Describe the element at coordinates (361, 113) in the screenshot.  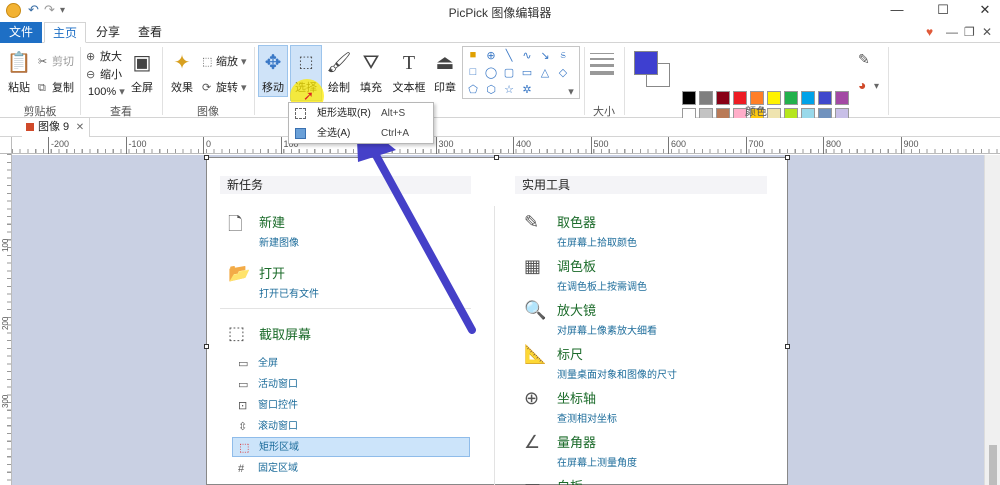
I see `menu-item-rect-select: 矩形选取(R) Alt+S` at that location.